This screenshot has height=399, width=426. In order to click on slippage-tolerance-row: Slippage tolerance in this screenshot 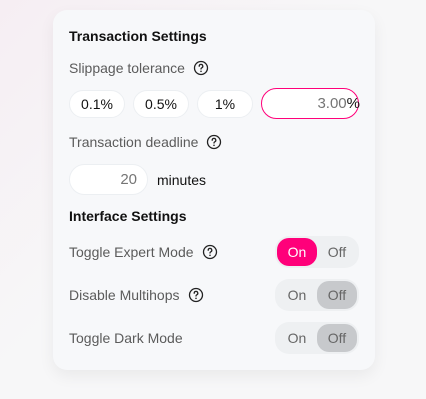, I will do `click(139, 68)`.